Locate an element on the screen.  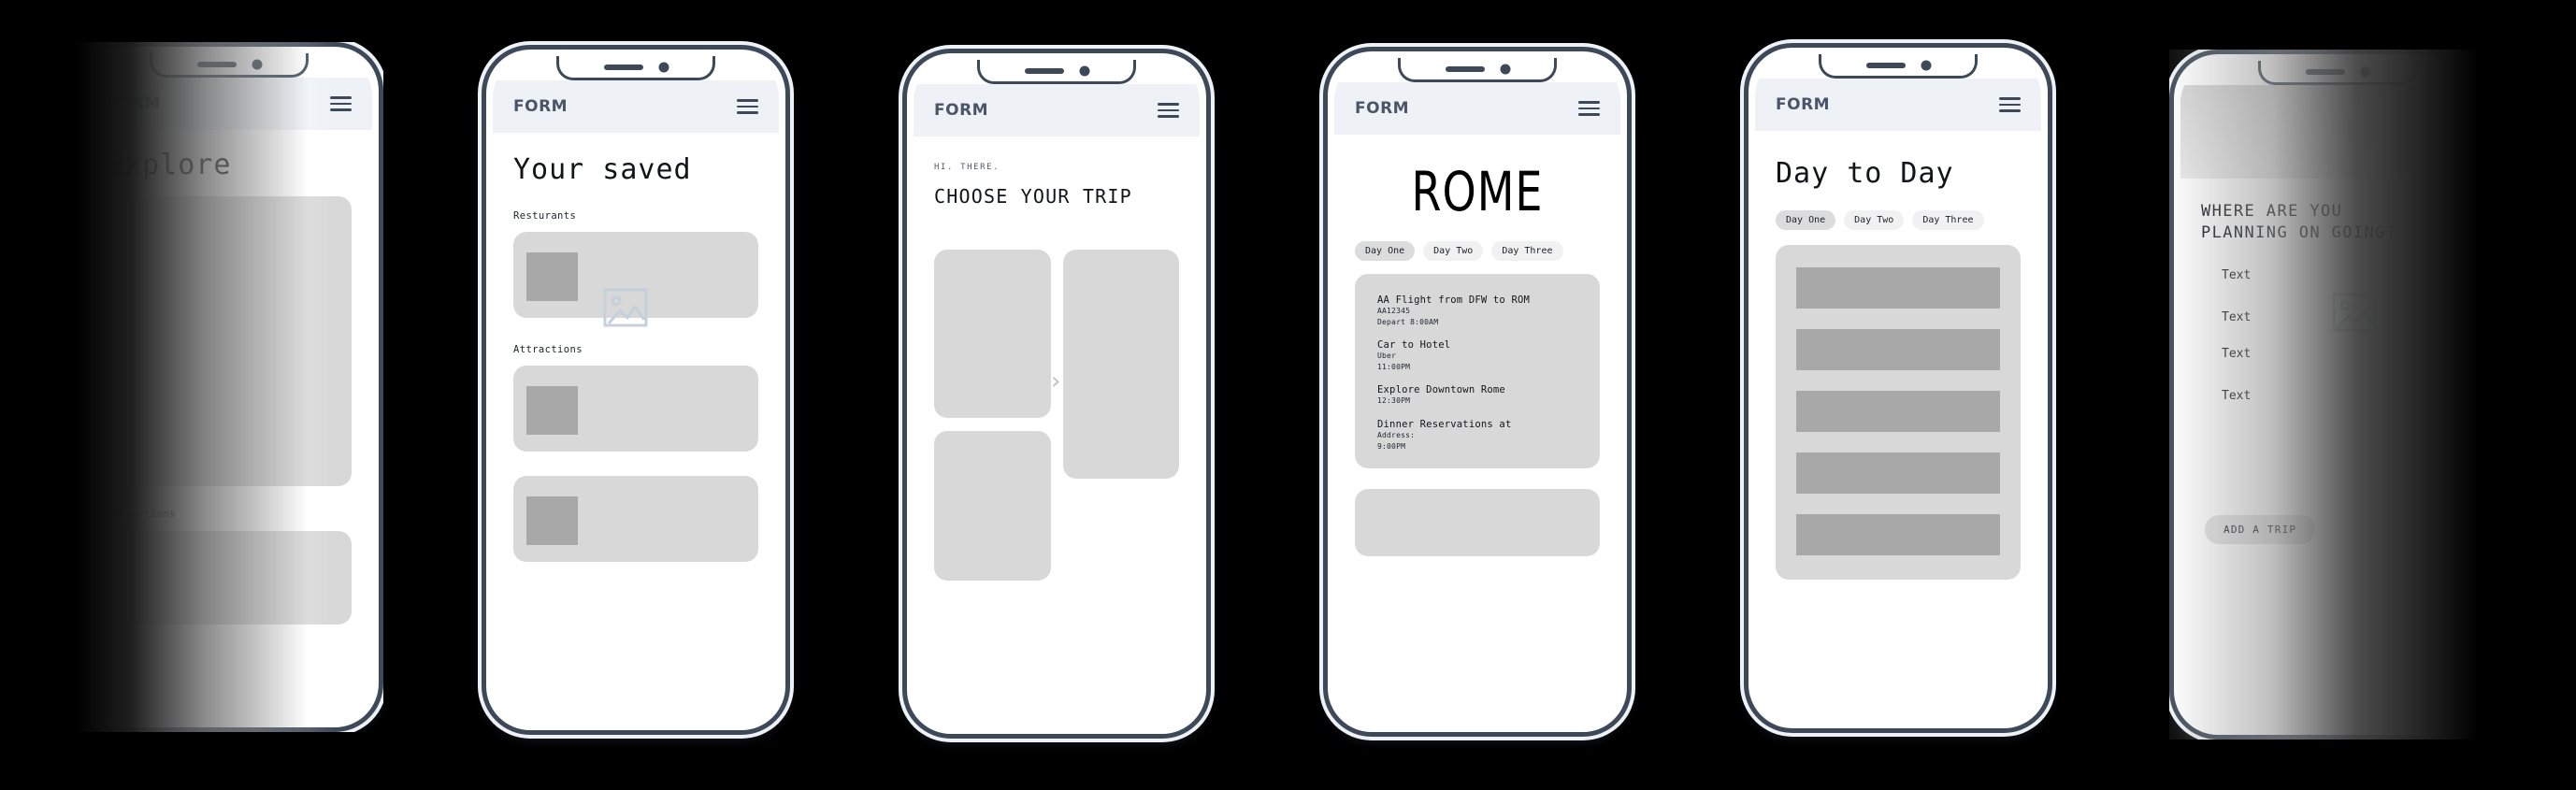
itinerary-card-secondary is located at coordinates (1478, 523).